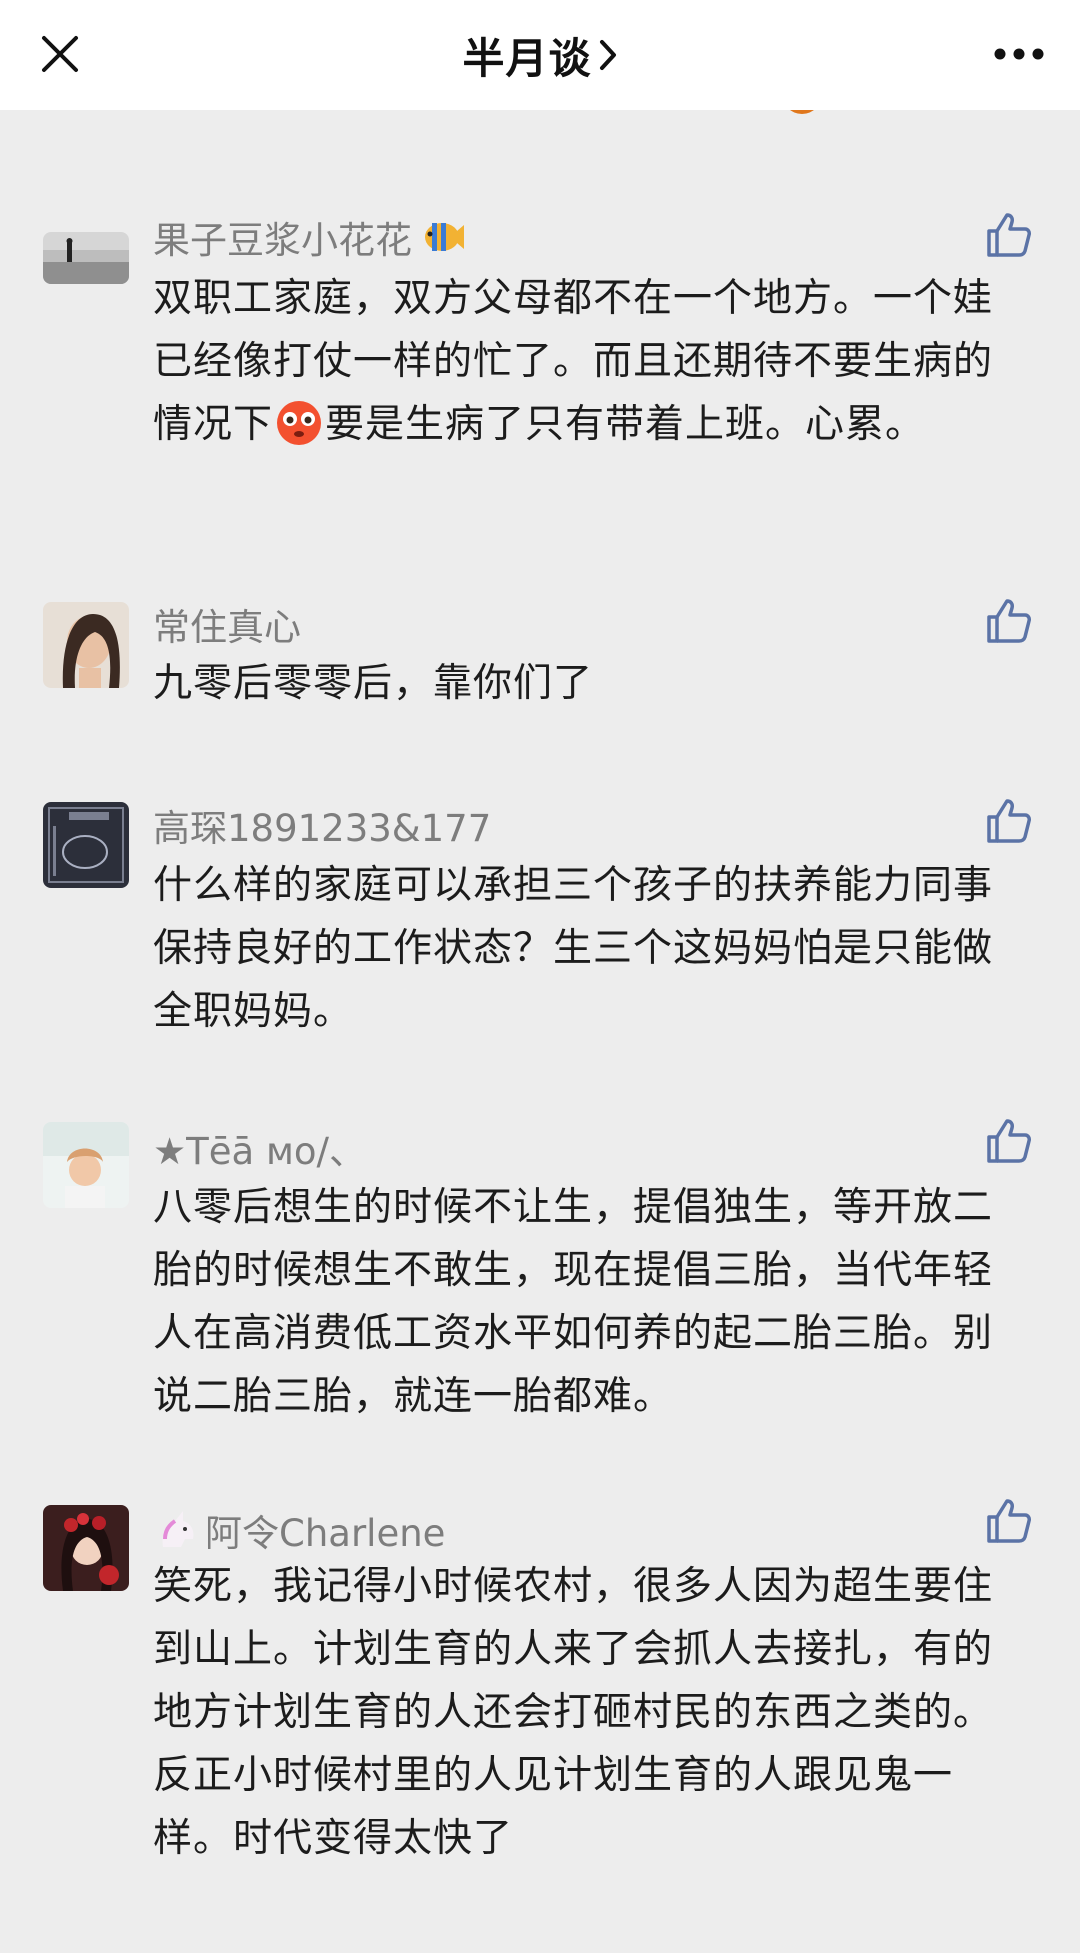 This screenshot has width=1080, height=1953. Describe the element at coordinates (259, 1148) in the screenshot. I see `comment-username: ★Tēā мo/、` at that location.